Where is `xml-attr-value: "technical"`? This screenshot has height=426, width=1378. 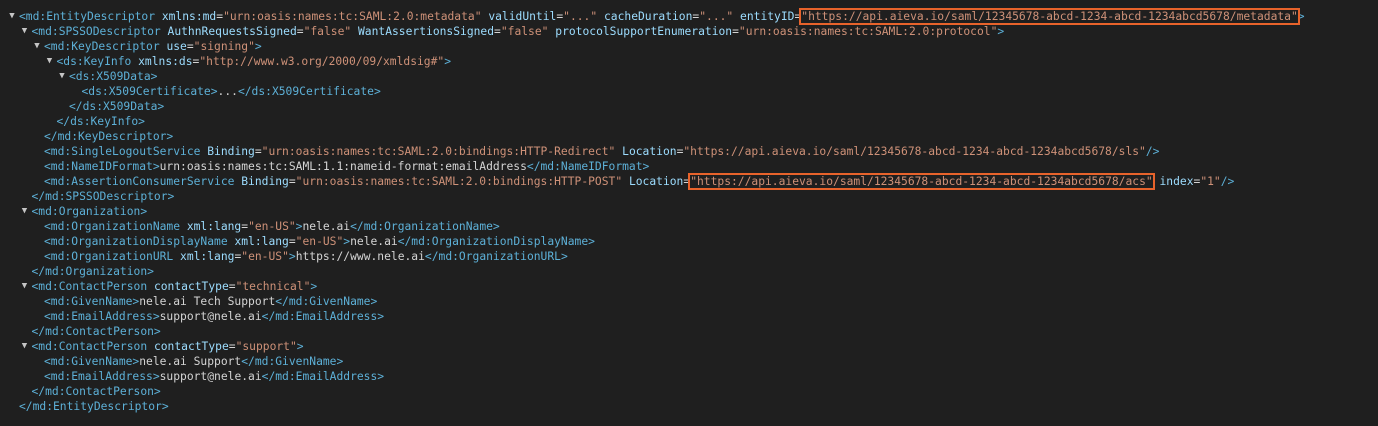
xml-attr-value: "technical" is located at coordinates (273, 286).